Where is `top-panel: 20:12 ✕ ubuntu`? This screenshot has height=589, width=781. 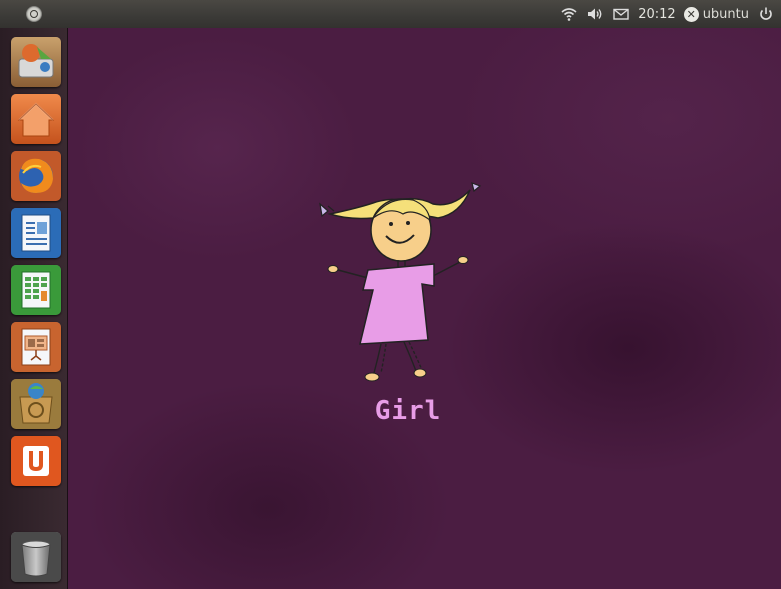 top-panel: 20:12 ✕ ubuntu is located at coordinates (390, 14).